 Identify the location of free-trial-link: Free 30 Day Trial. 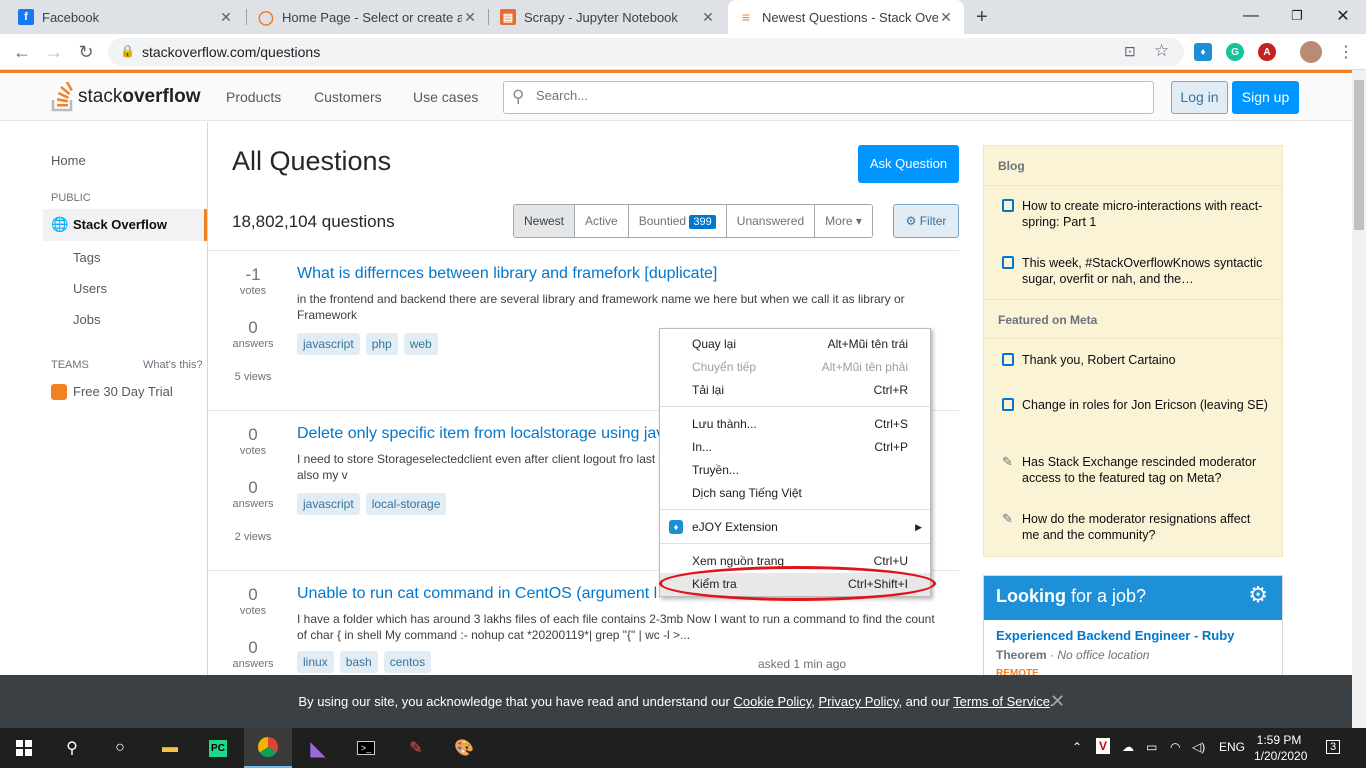
(123, 391).